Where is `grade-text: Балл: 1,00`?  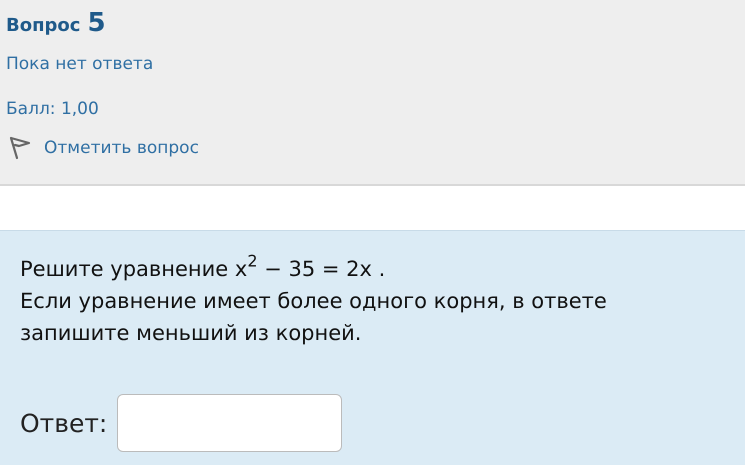 grade-text: Балл: 1,00 is located at coordinates (53, 110).